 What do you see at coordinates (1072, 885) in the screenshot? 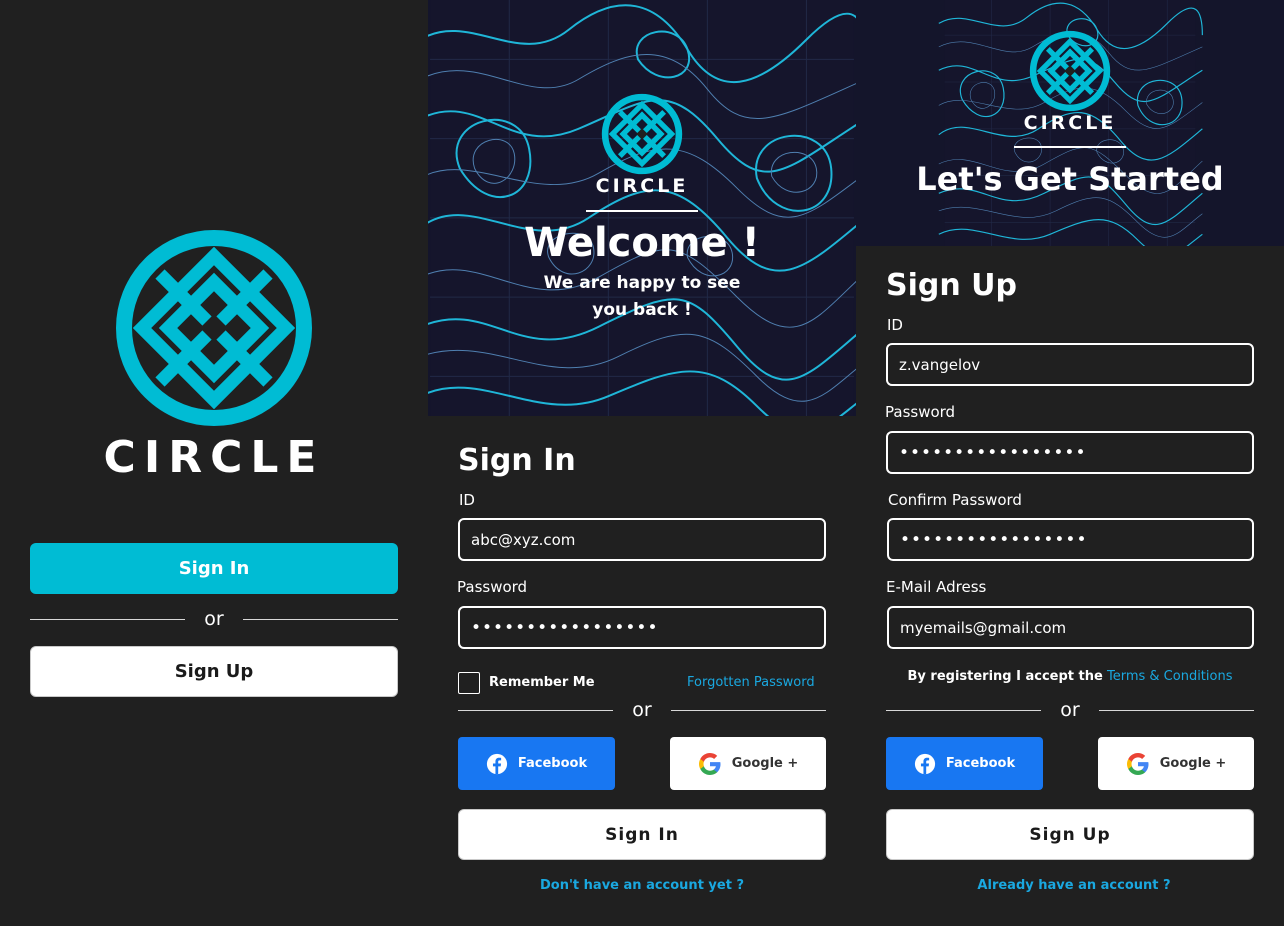
I see `login-link: Already have an account ?` at bounding box center [1072, 885].